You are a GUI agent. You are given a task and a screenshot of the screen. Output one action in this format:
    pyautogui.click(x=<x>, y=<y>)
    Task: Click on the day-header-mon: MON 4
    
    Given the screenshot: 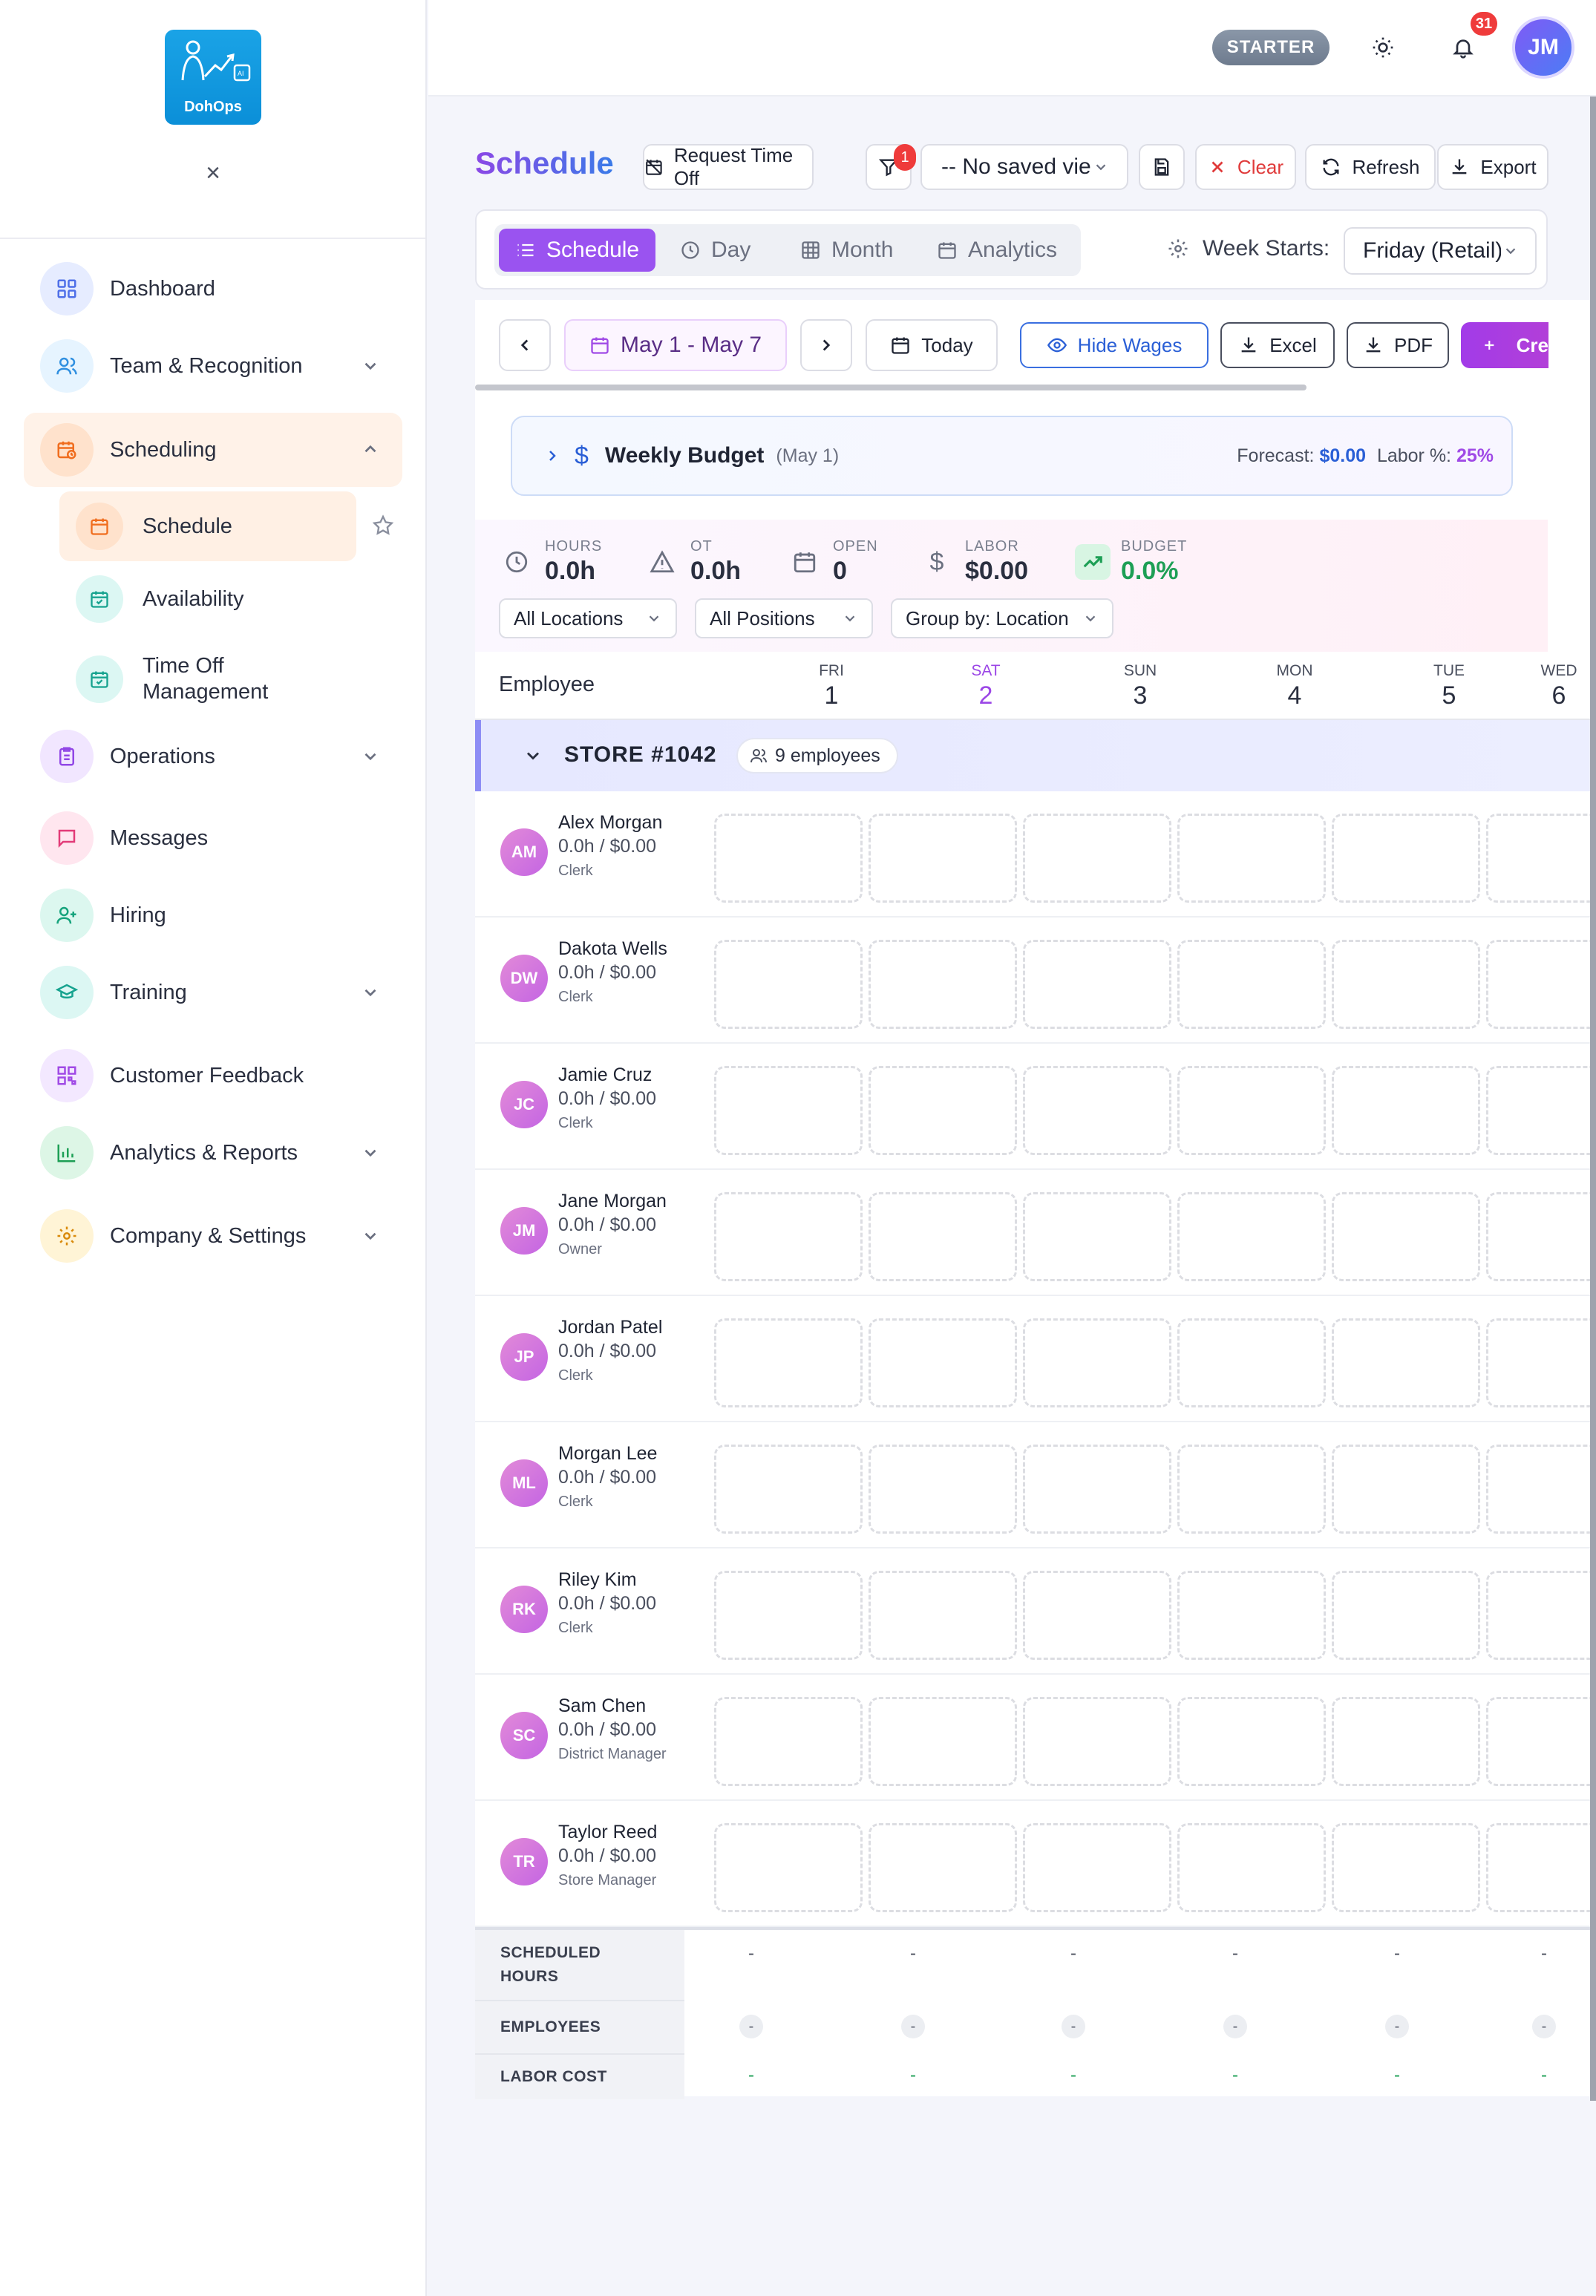 What is the action you would take?
    pyautogui.click(x=1294, y=686)
    